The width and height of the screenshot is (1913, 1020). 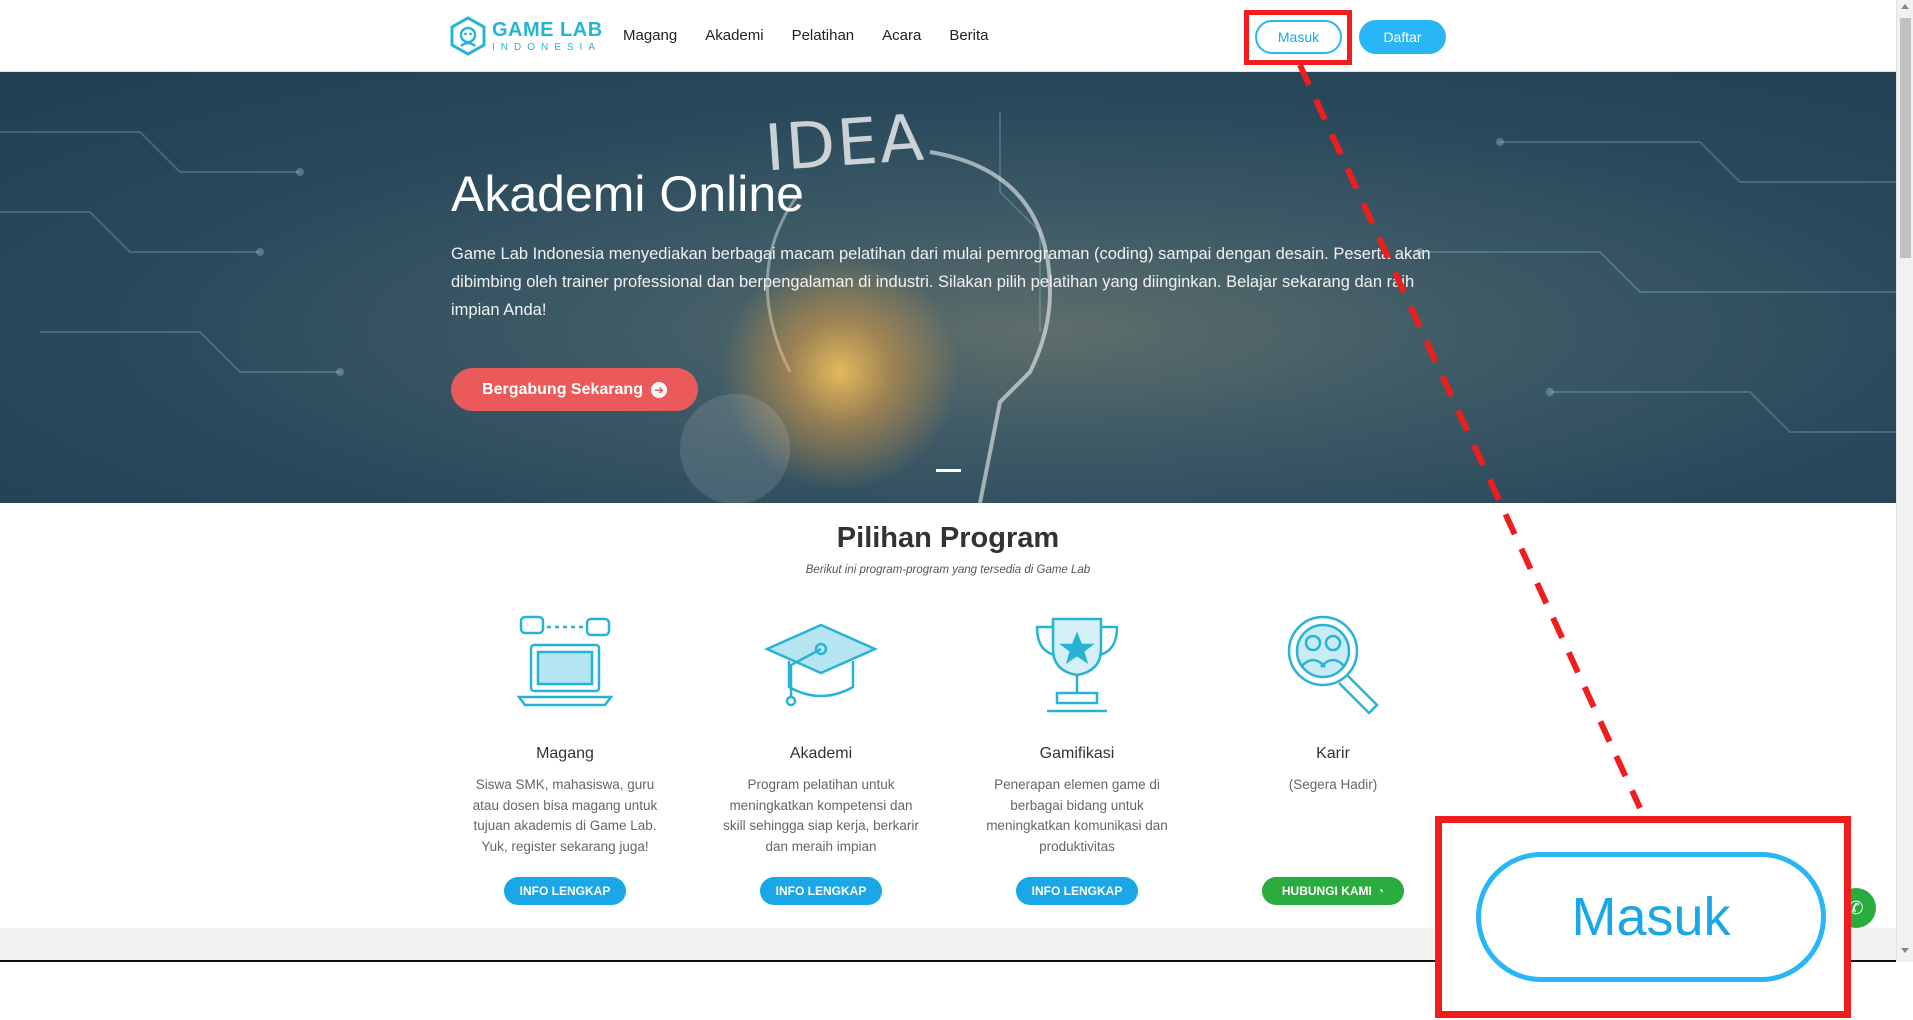 I want to click on program-description: (Segera Hadir), so click(x=1333, y=784).